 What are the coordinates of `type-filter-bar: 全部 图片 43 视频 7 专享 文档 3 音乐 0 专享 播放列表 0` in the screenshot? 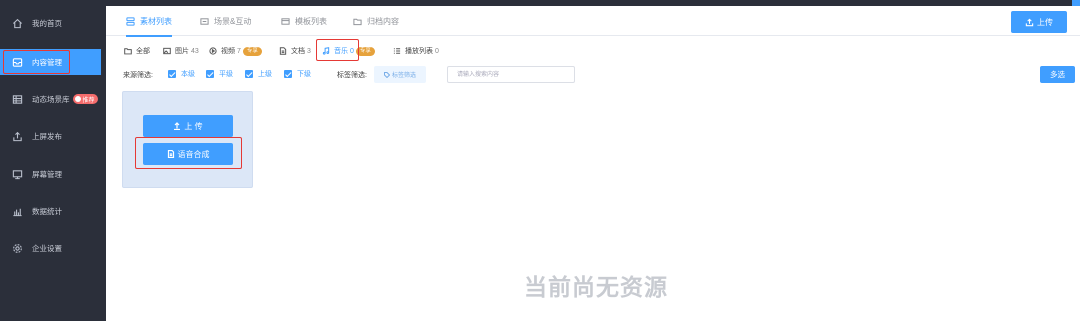 It's located at (593, 51).